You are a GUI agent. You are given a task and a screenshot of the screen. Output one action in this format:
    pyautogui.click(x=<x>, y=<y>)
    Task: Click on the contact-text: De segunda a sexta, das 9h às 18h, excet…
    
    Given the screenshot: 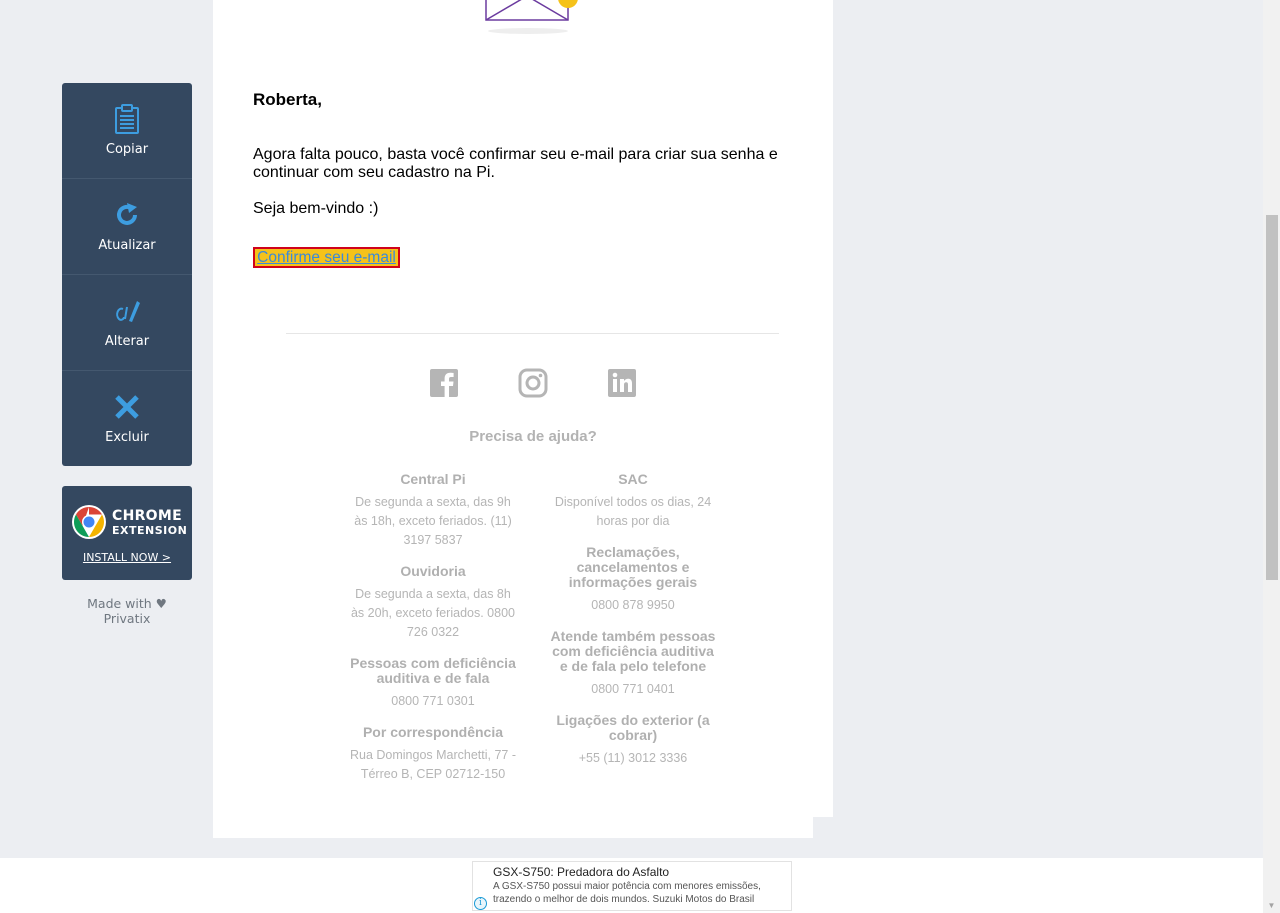 What is the action you would take?
    pyautogui.click(x=433, y=521)
    